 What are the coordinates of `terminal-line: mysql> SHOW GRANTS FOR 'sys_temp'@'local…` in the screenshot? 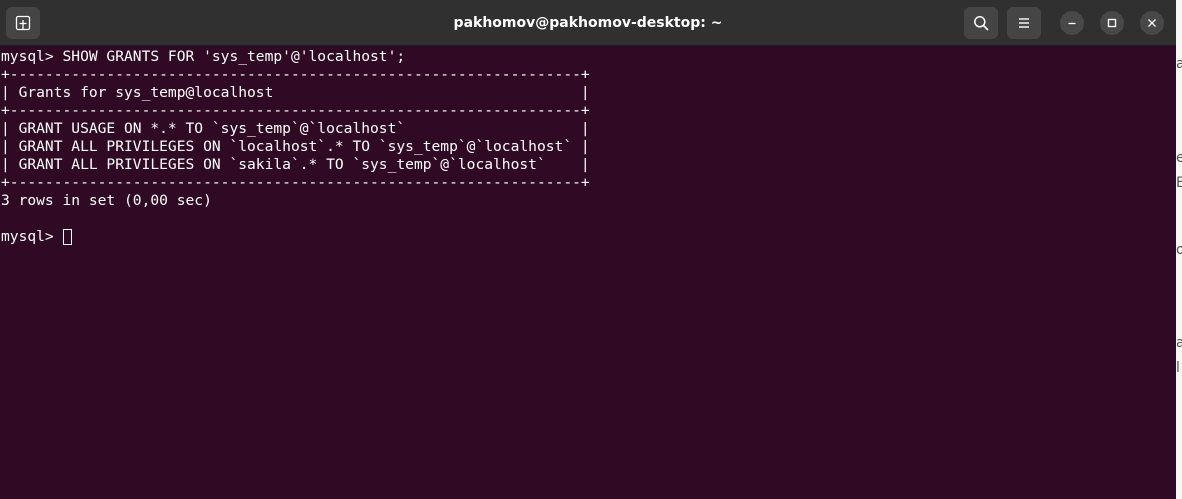 It's located at (203, 56).